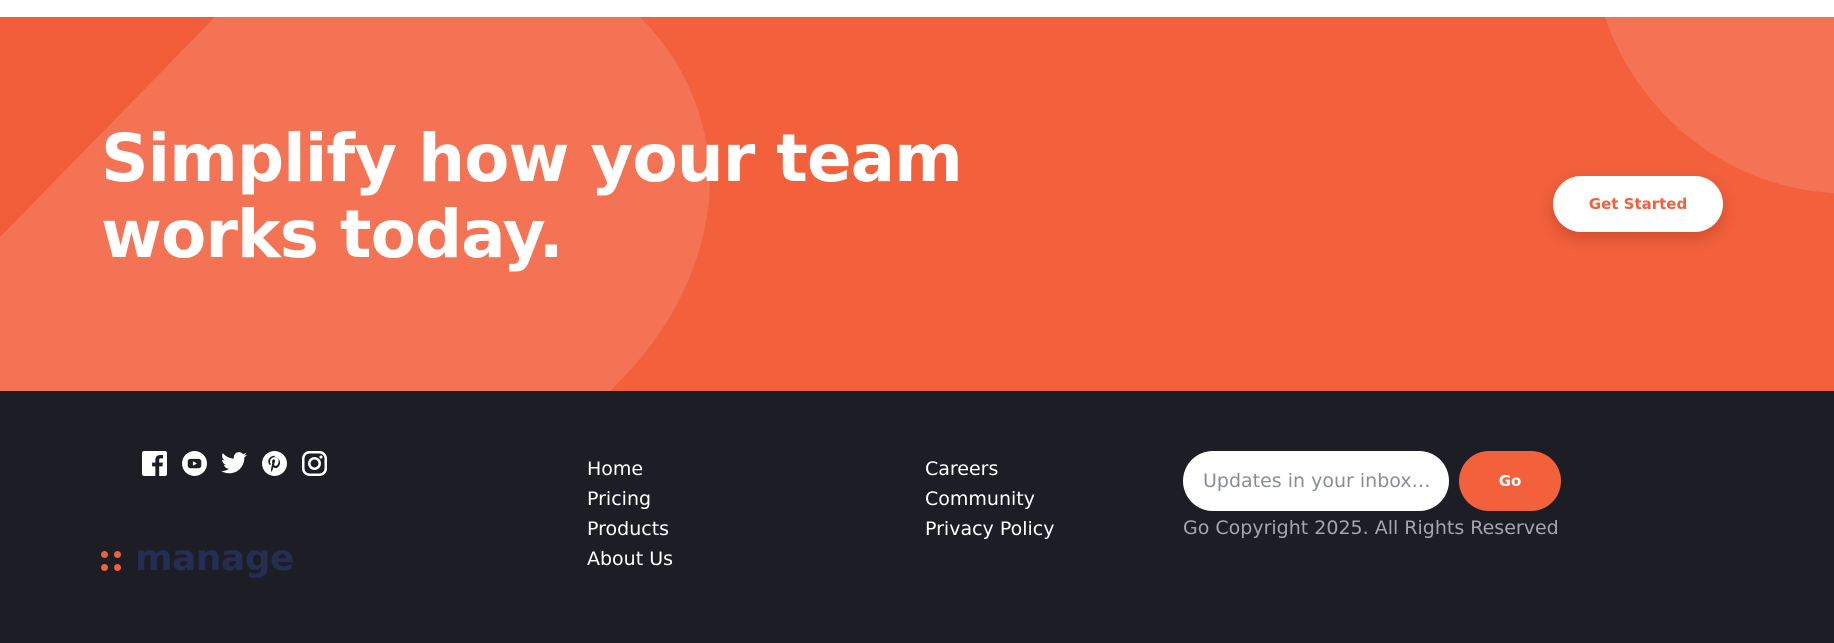 This screenshot has width=1834, height=643. I want to click on social-links, so click(234, 463).